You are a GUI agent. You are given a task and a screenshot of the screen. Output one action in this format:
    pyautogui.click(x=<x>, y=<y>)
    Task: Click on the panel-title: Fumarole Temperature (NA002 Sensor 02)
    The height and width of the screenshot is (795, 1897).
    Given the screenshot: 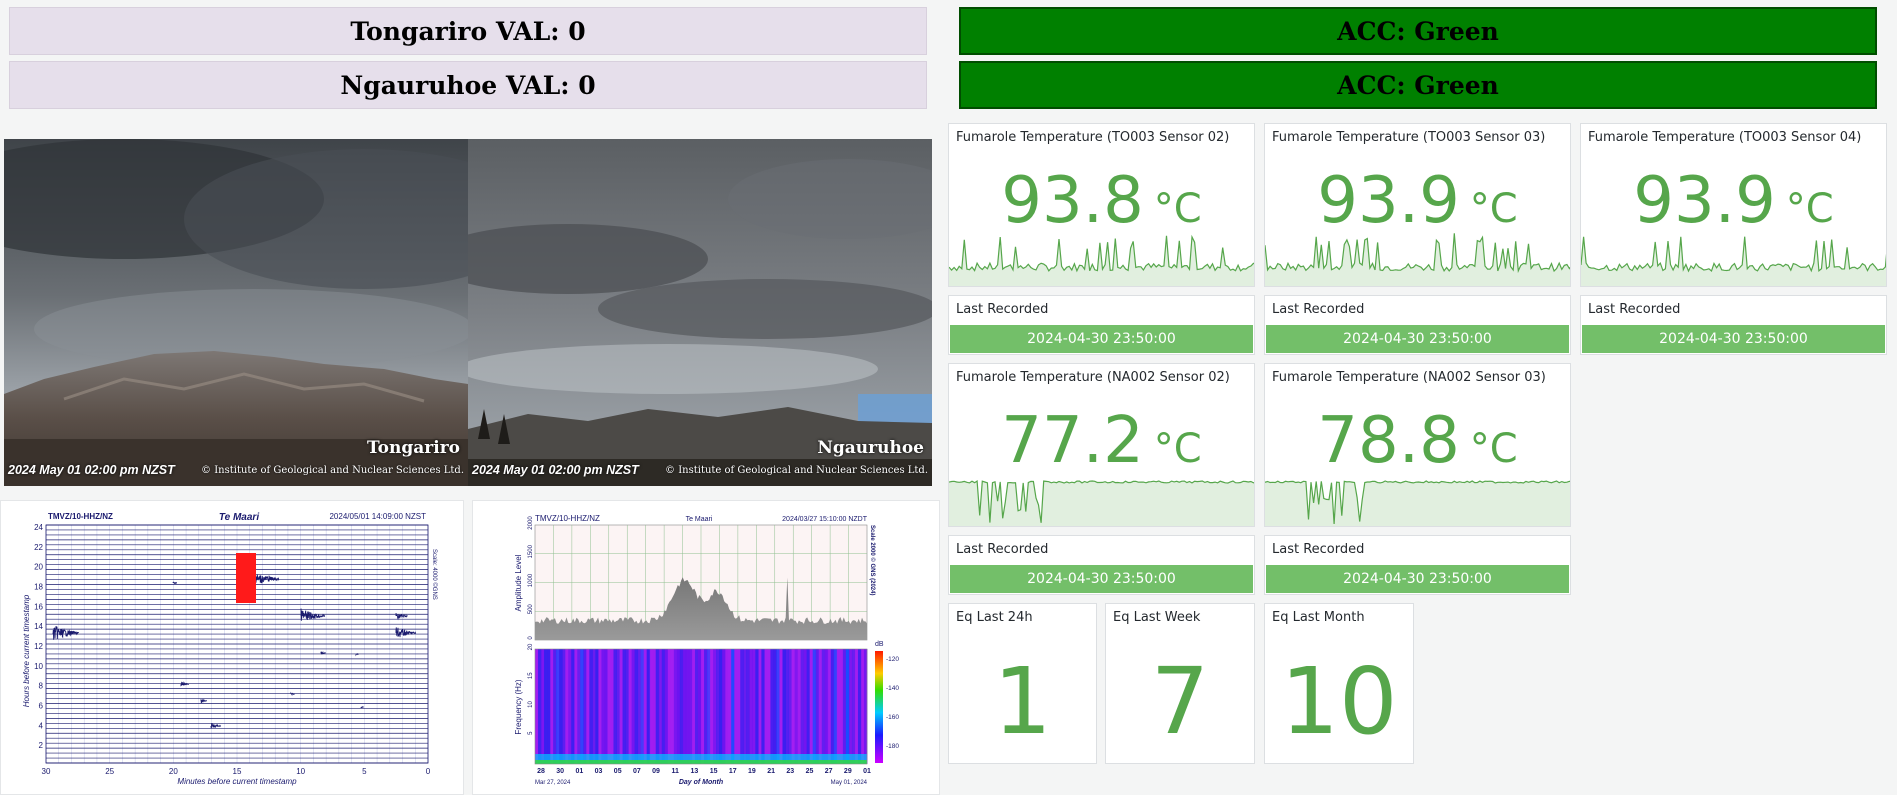 What is the action you would take?
    pyautogui.click(x=1093, y=377)
    